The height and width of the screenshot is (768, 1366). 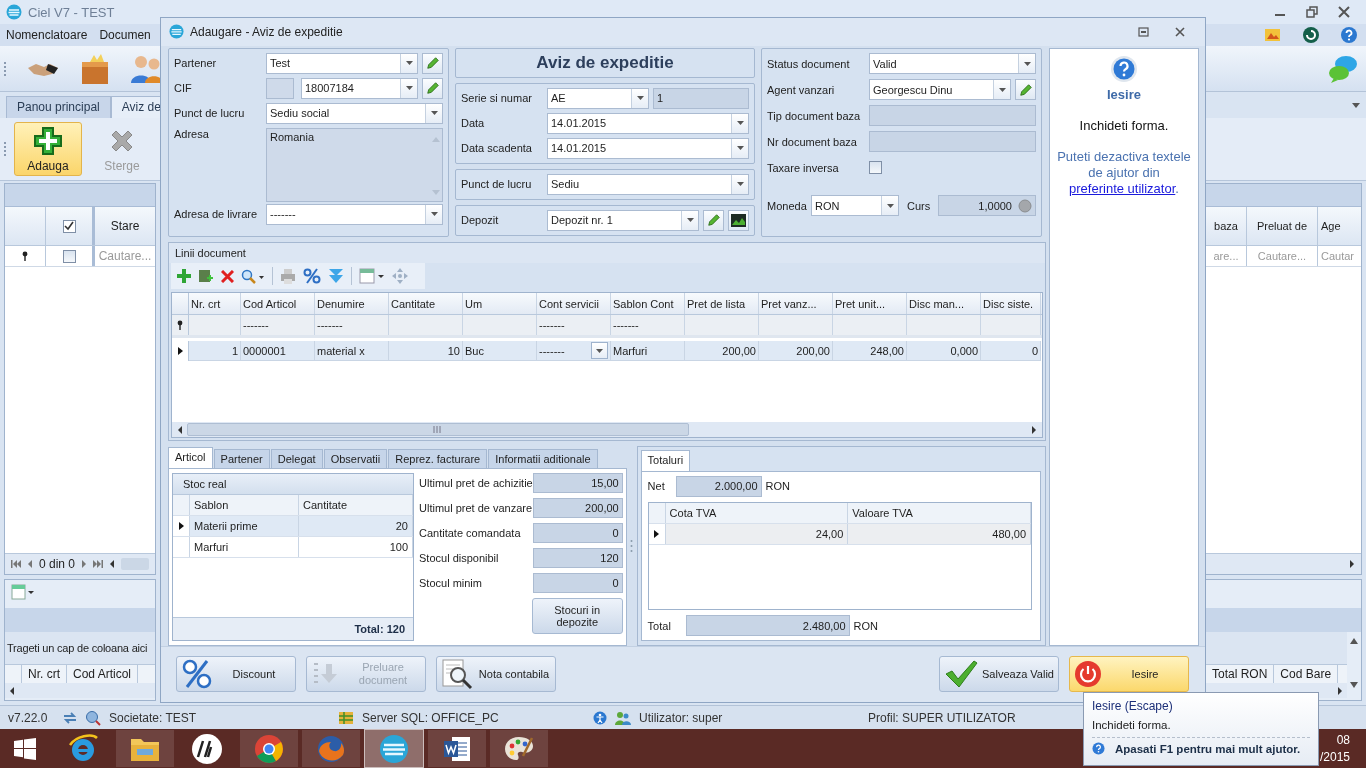 I want to click on add-button: Adauga, so click(x=47, y=149).